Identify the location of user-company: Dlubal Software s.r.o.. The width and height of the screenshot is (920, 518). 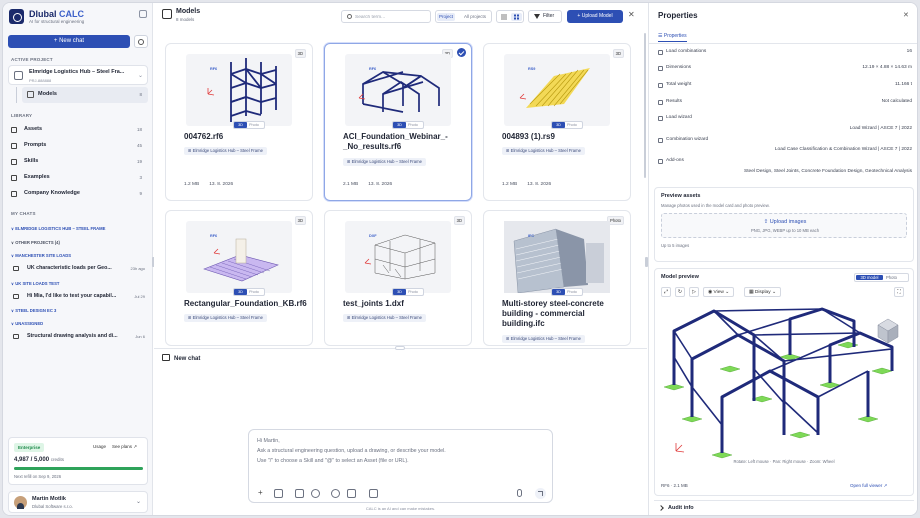
(52, 506).